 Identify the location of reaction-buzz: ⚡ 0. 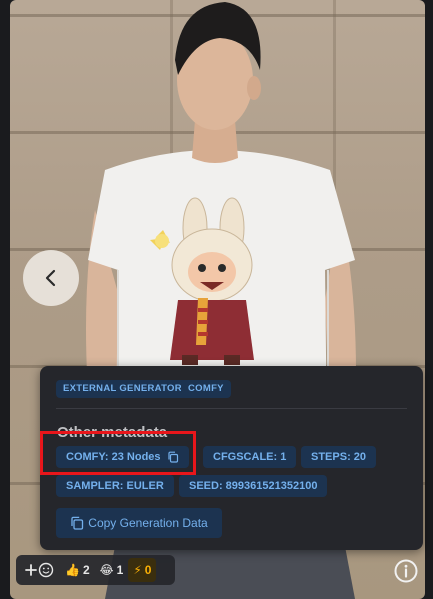
(142, 570).